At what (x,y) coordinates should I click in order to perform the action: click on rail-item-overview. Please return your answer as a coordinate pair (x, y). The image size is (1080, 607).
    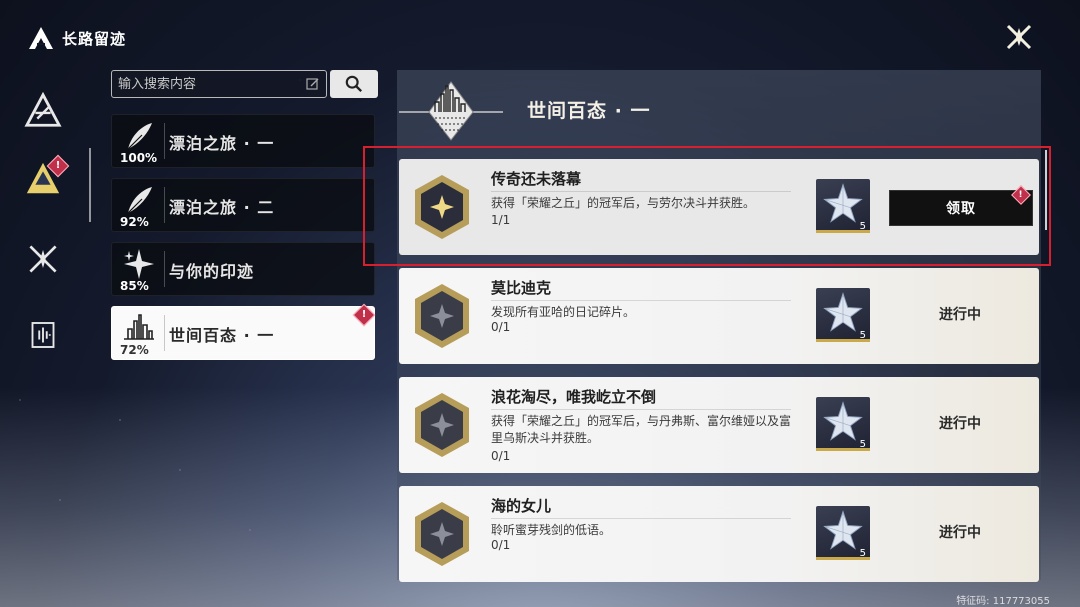
    Looking at the image, I should click on (43, 111).